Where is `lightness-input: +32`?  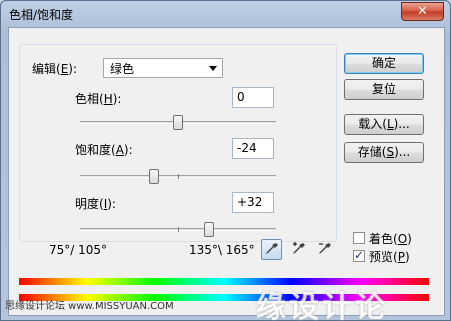
lightness-input: +32 is located at coordinates (253, 202).